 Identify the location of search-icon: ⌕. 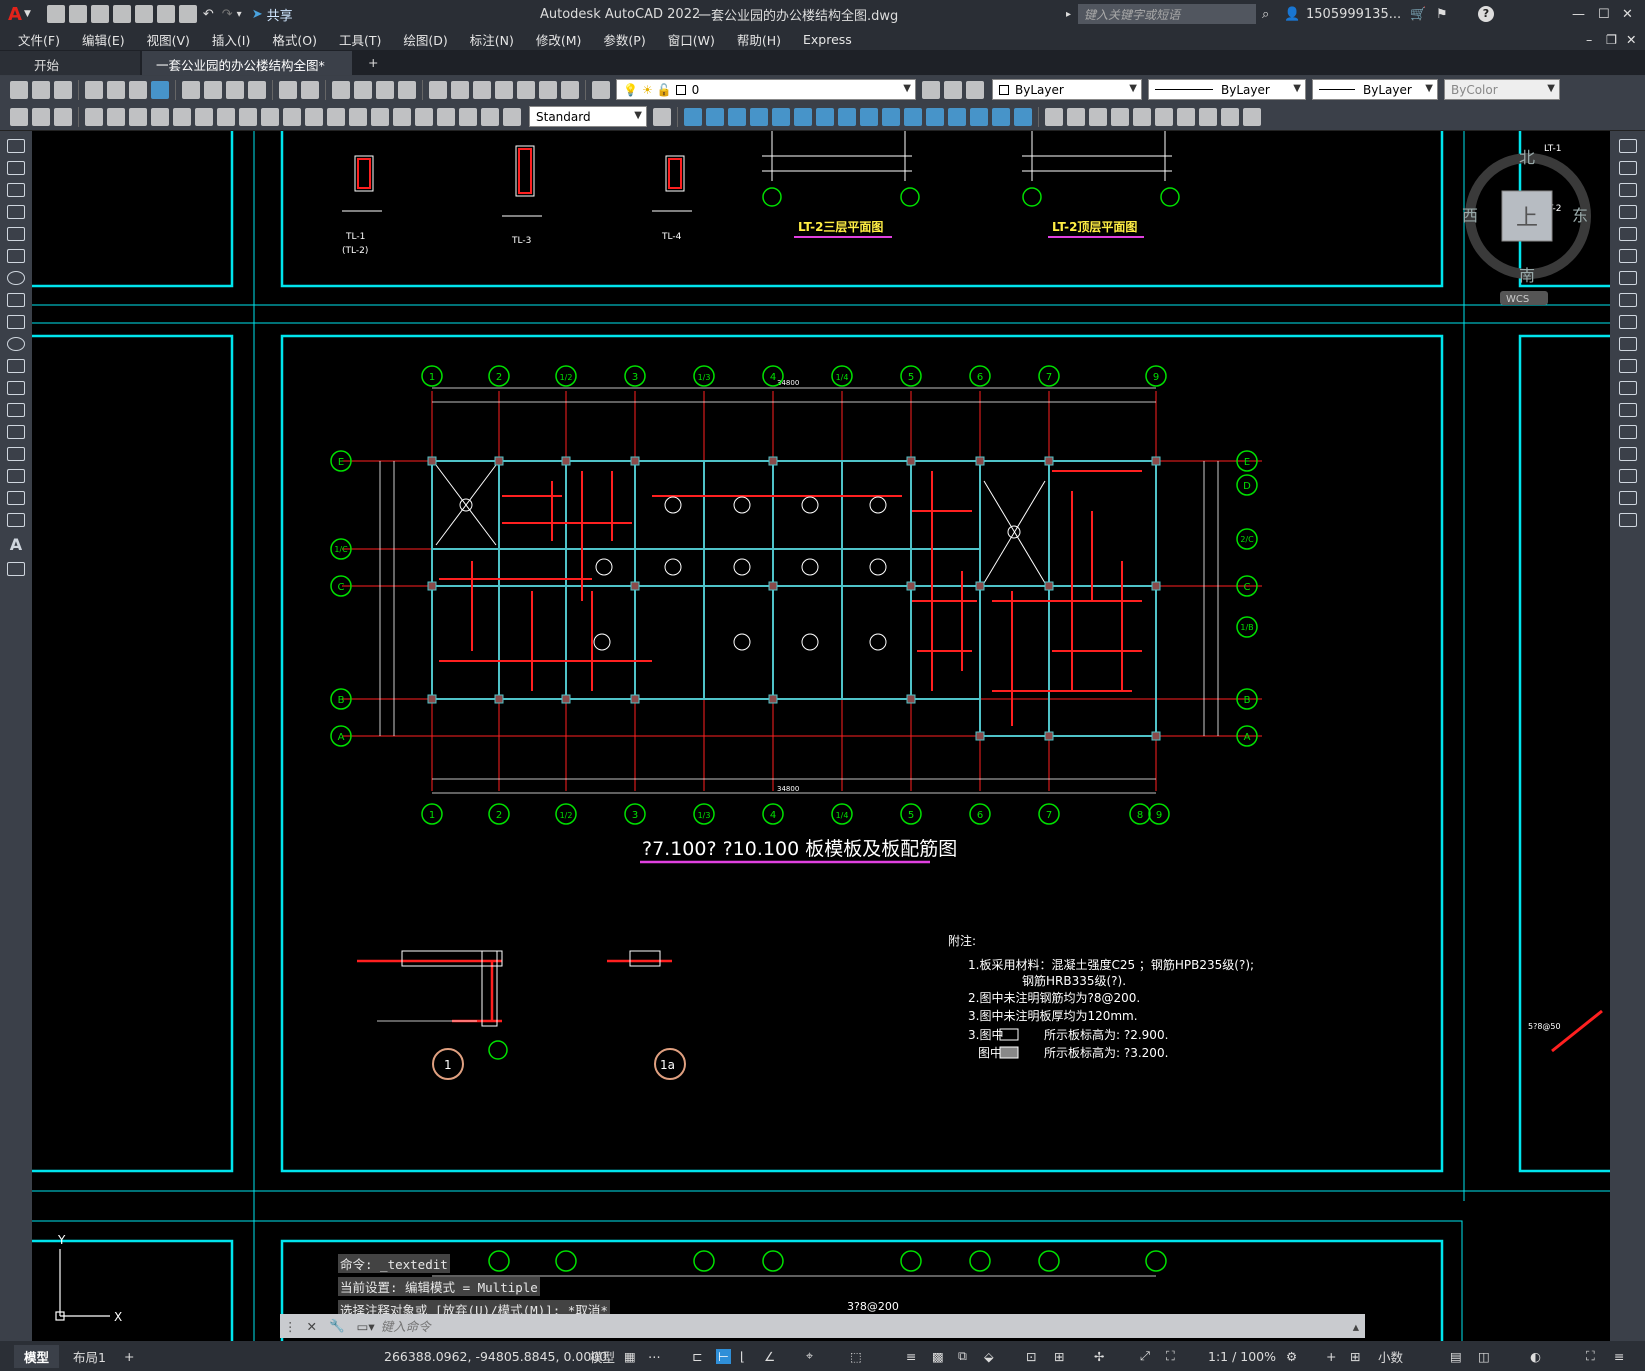
(1265, 14).